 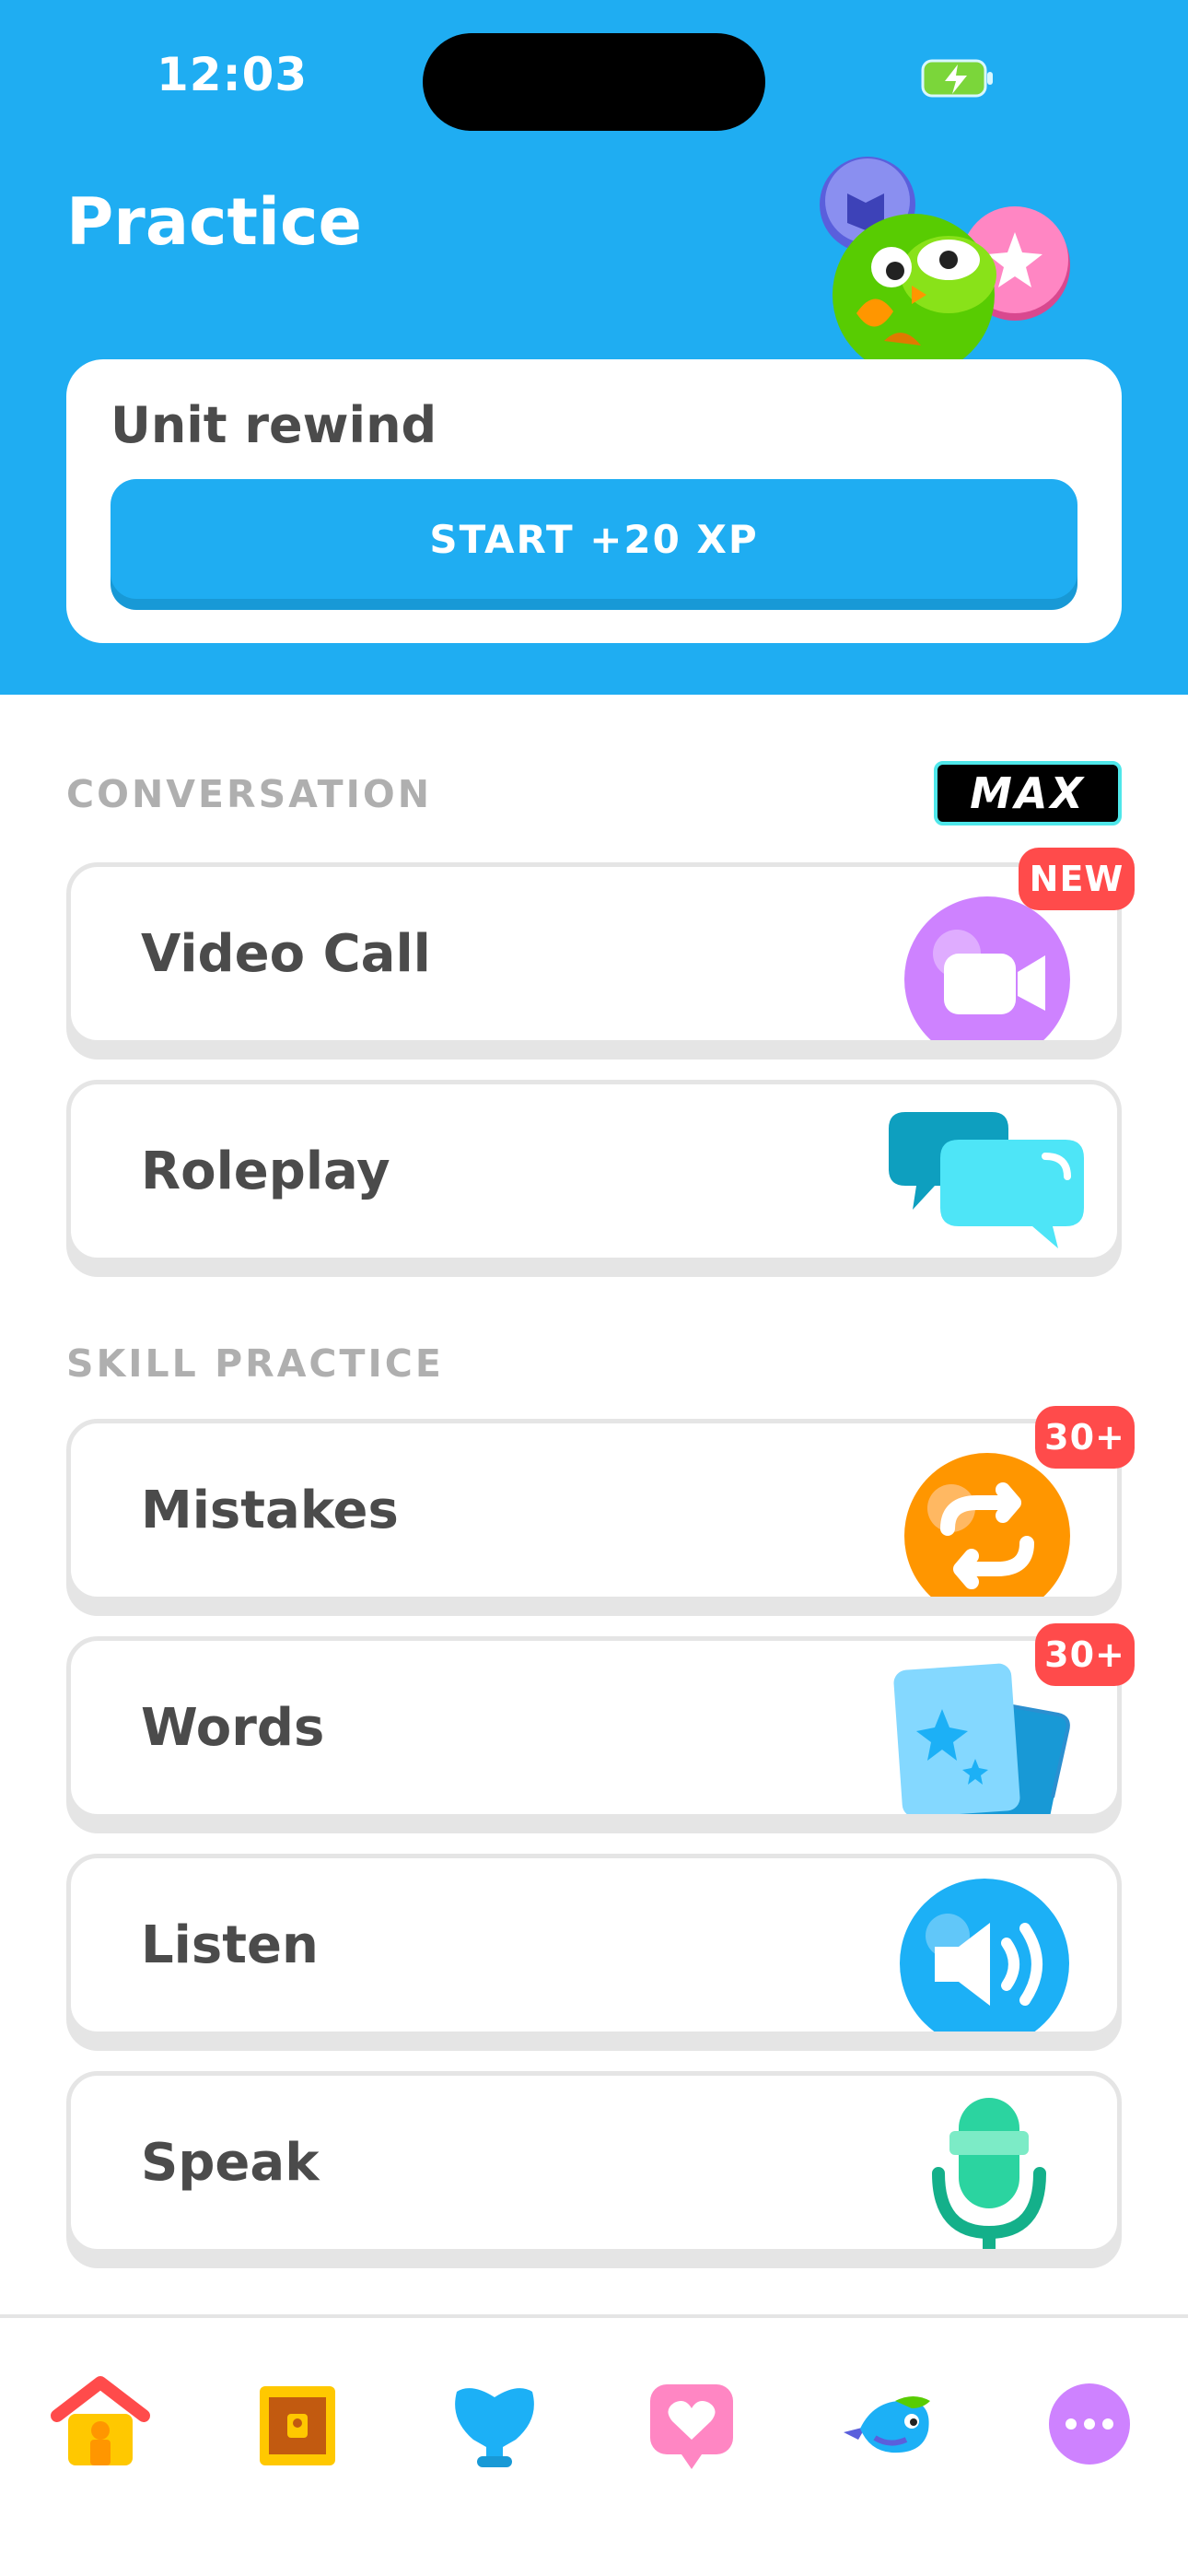 I want to click on conversation-section-title: CONVERSATION, so click(x=249, y=794).